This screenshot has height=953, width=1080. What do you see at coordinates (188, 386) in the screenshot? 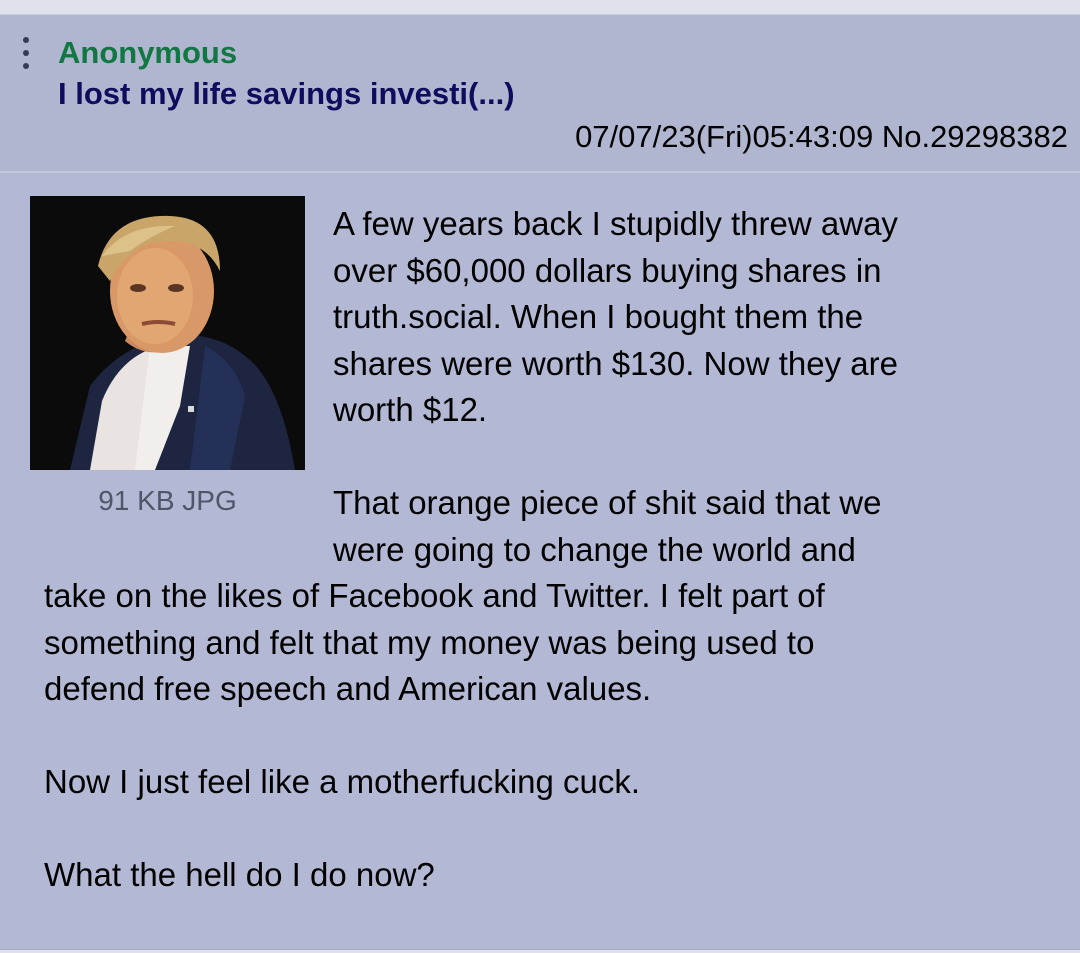
I see `image-float-spacer` at bounding box center [188, 386].